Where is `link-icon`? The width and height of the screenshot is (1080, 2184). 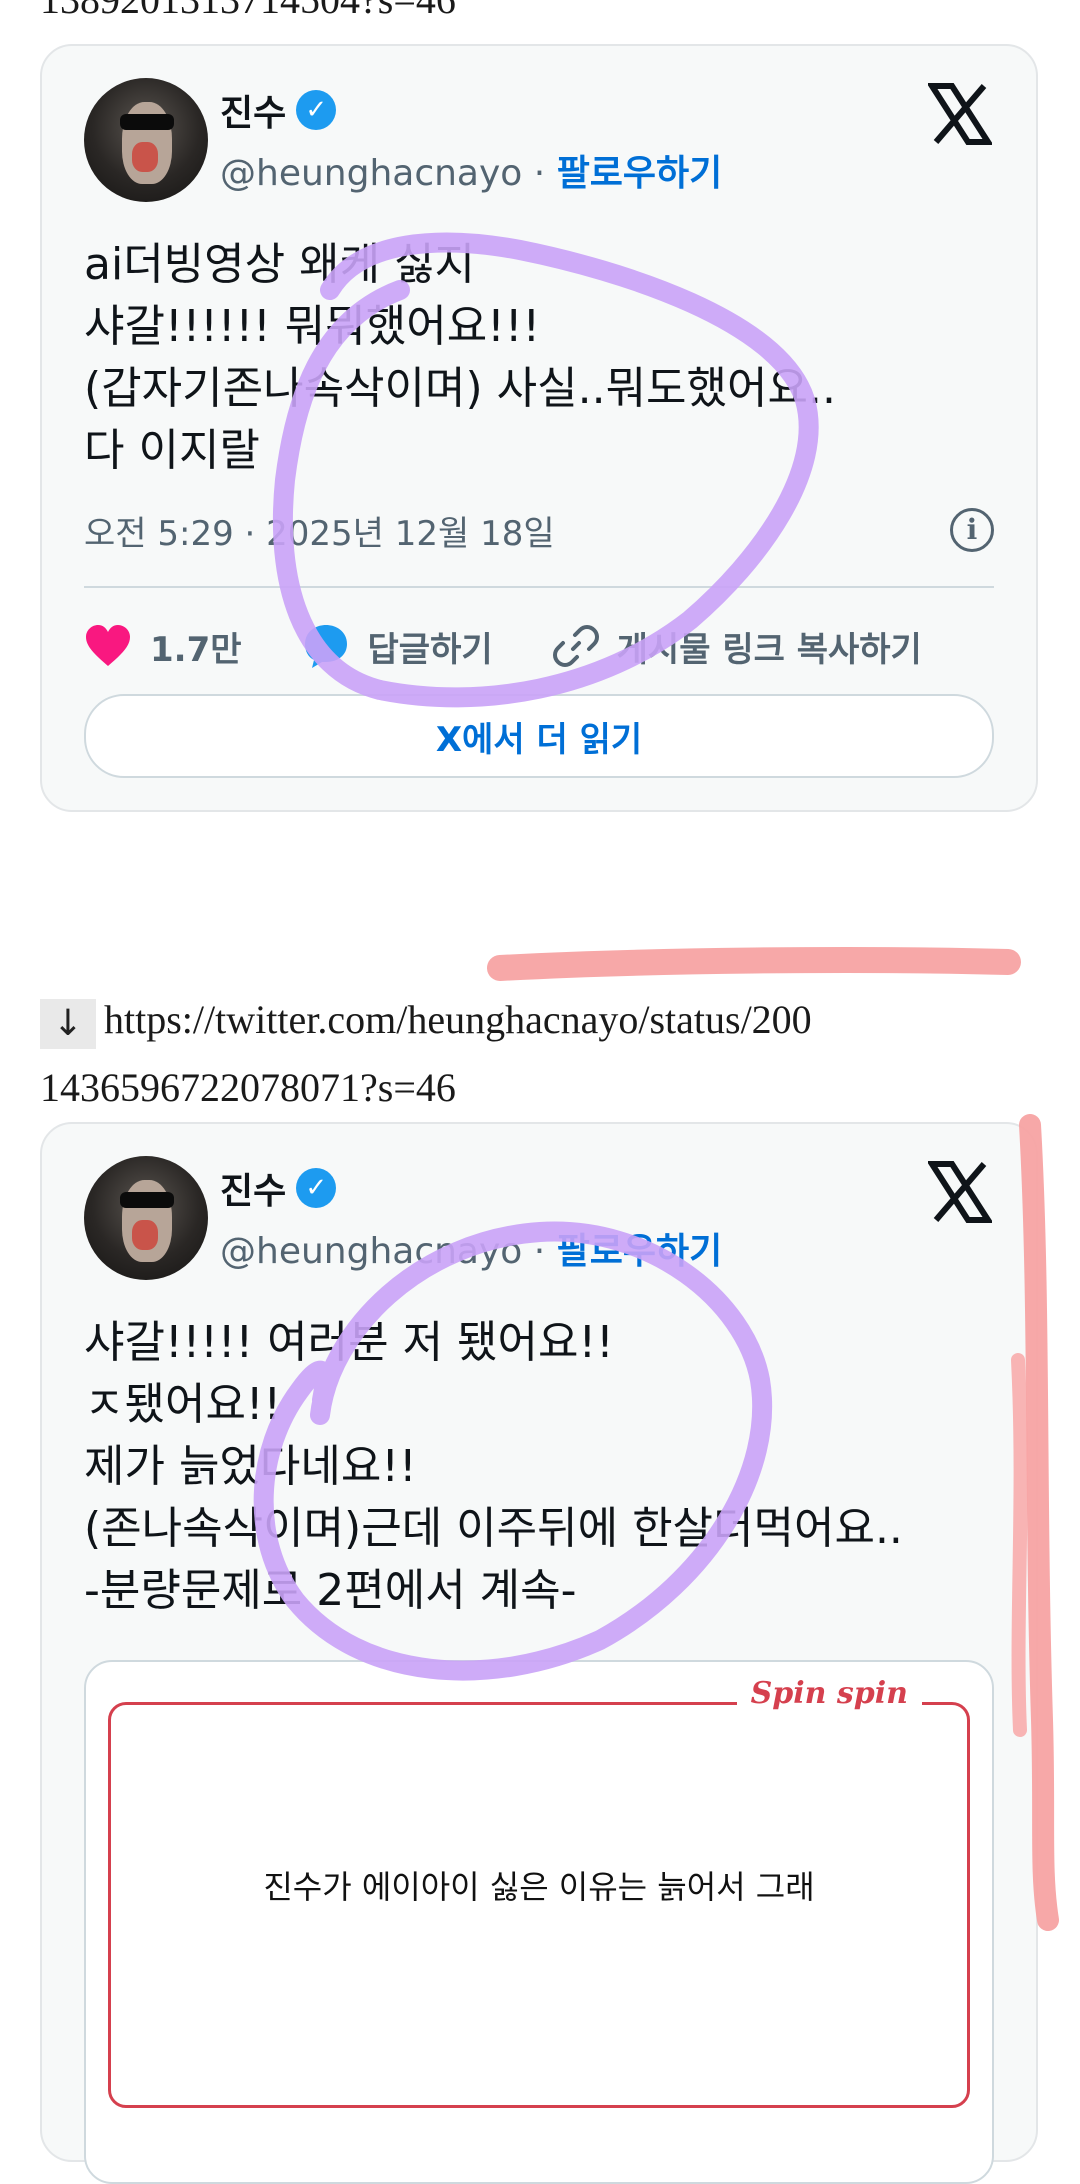 link-icon is located at coordinates (575, 646).